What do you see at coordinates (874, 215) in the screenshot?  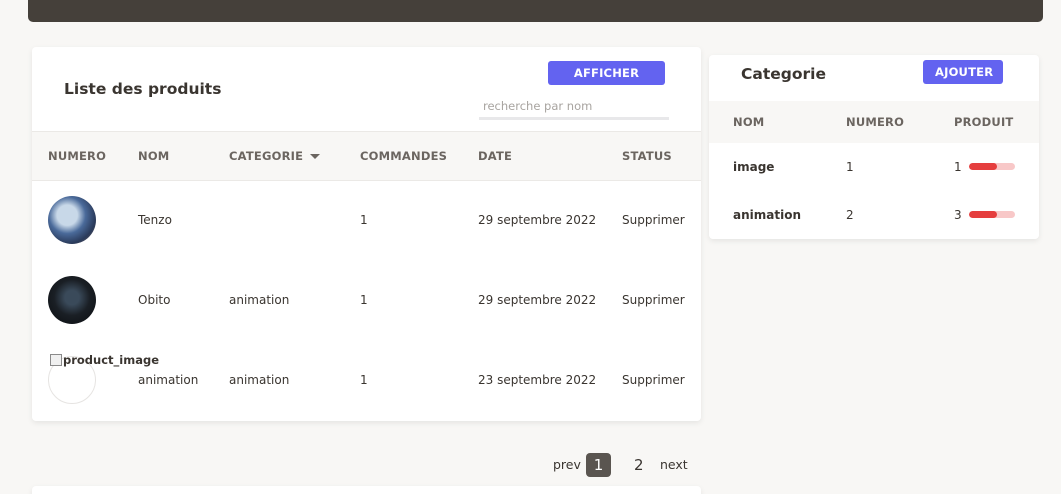 I see `category-row: animation 2 3` at bounding box center [874, 215].